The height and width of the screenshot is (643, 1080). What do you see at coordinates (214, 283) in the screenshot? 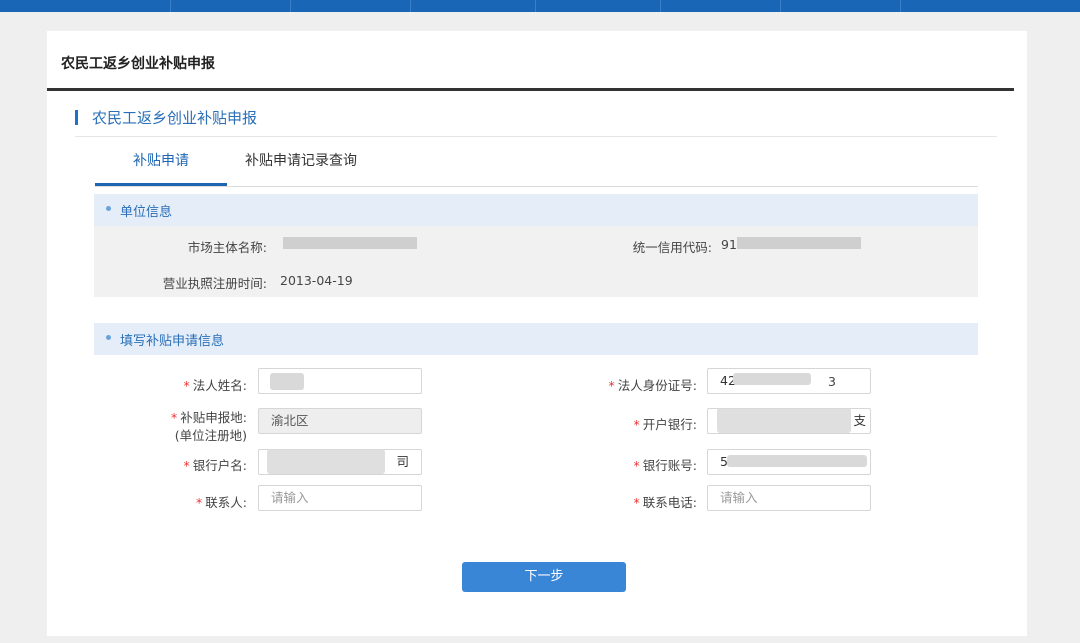
I see `license-date-label: 营业执照注册时间:` at bounding box center [214, 283].